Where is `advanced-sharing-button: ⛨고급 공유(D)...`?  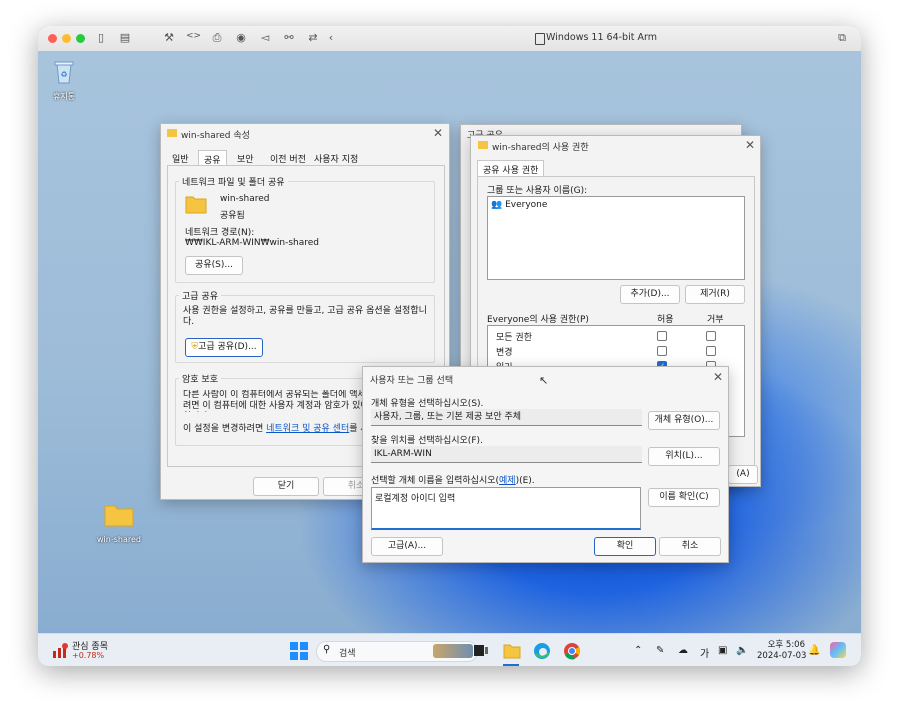 advanced-sharing-button: ⛨고급 공유(D)... is located at coordinates (224, 347).